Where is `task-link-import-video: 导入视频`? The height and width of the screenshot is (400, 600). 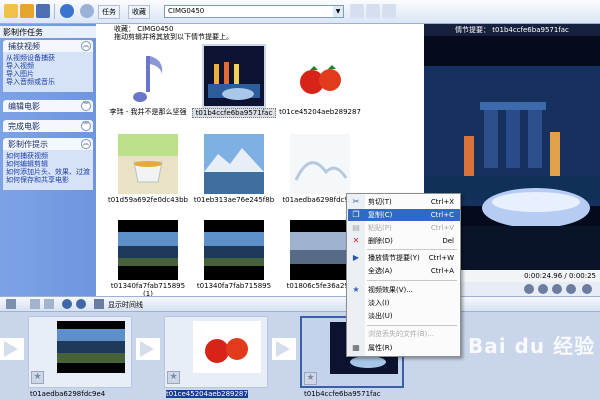
task-link-import-video: 导入视频 is located at coordinates (48, 66).